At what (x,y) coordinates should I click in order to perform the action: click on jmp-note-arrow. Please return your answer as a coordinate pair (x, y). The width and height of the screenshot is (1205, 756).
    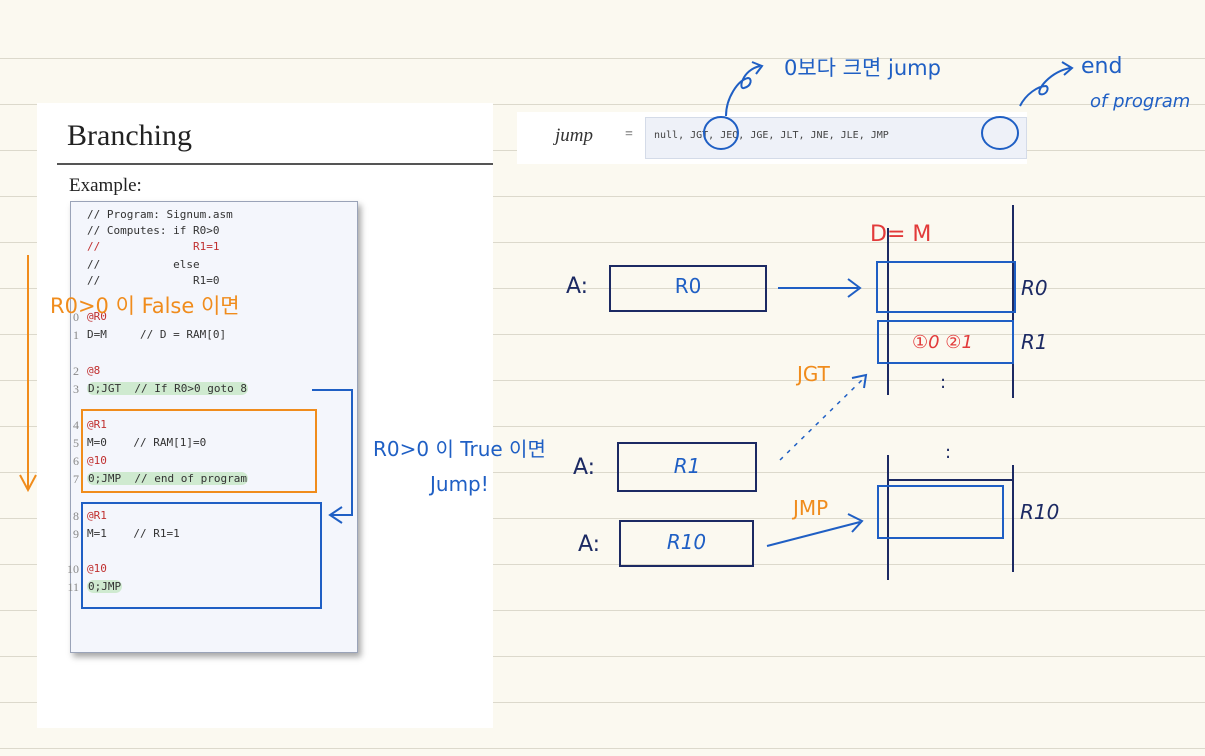
    Looking at the image, I should click on (1045, 87).